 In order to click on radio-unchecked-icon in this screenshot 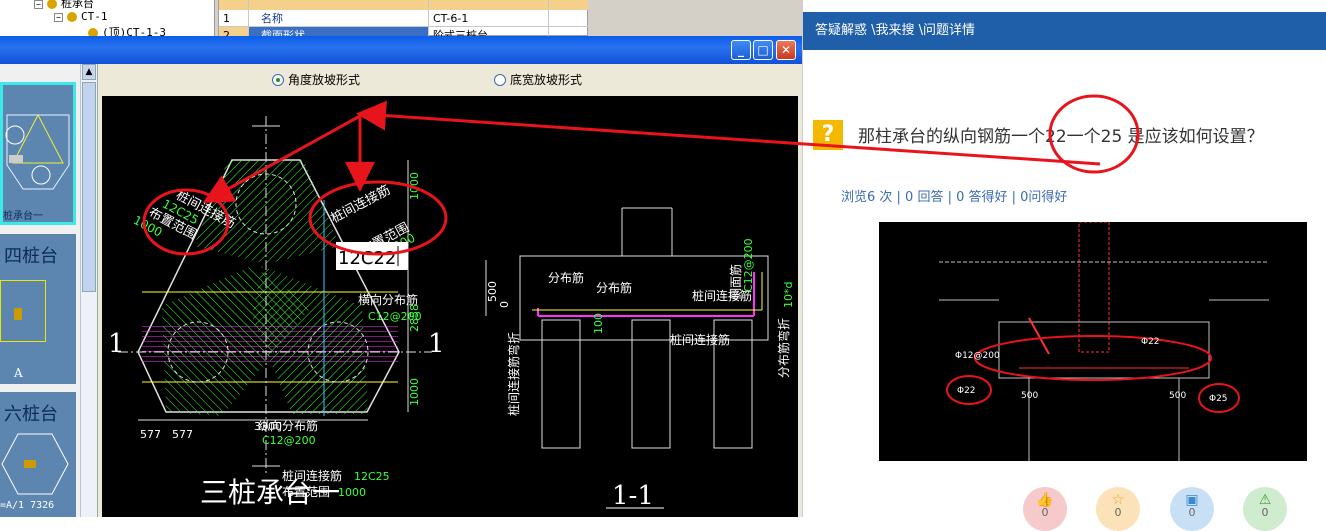, I will do `click(500, 79)`.